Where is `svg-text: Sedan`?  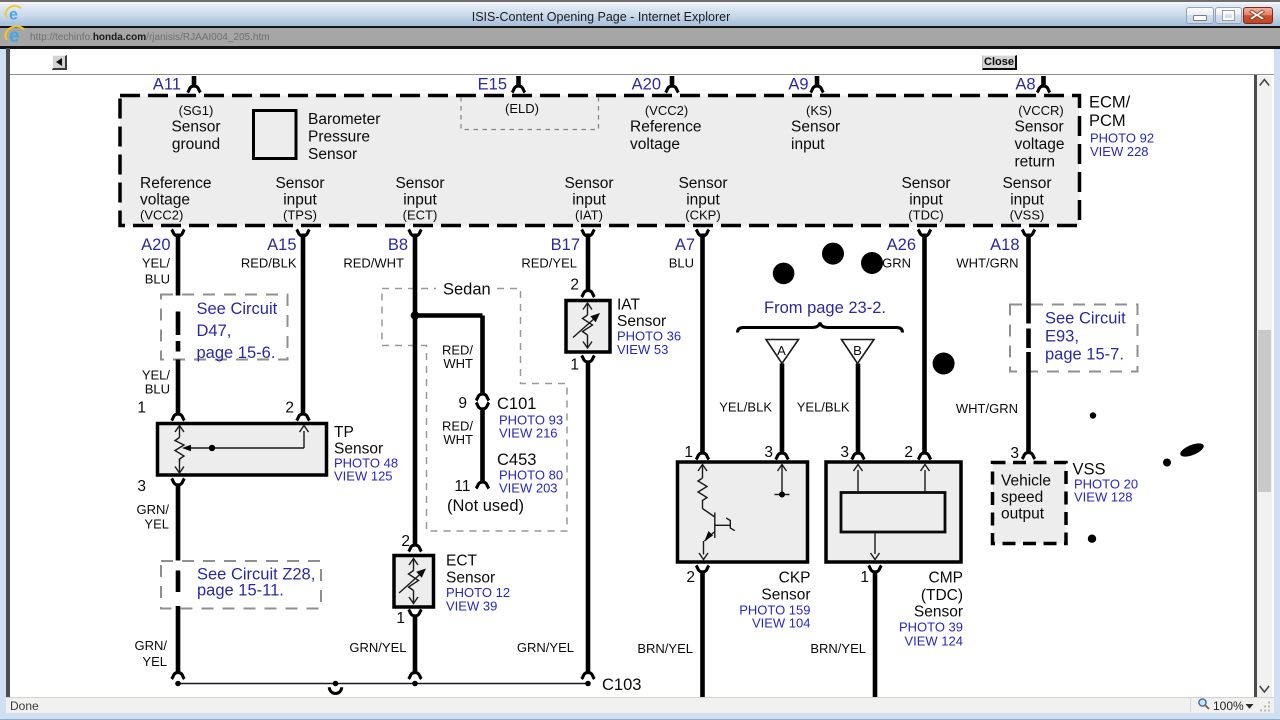
svg-text: Sedan is located at coordinates (467, 290).